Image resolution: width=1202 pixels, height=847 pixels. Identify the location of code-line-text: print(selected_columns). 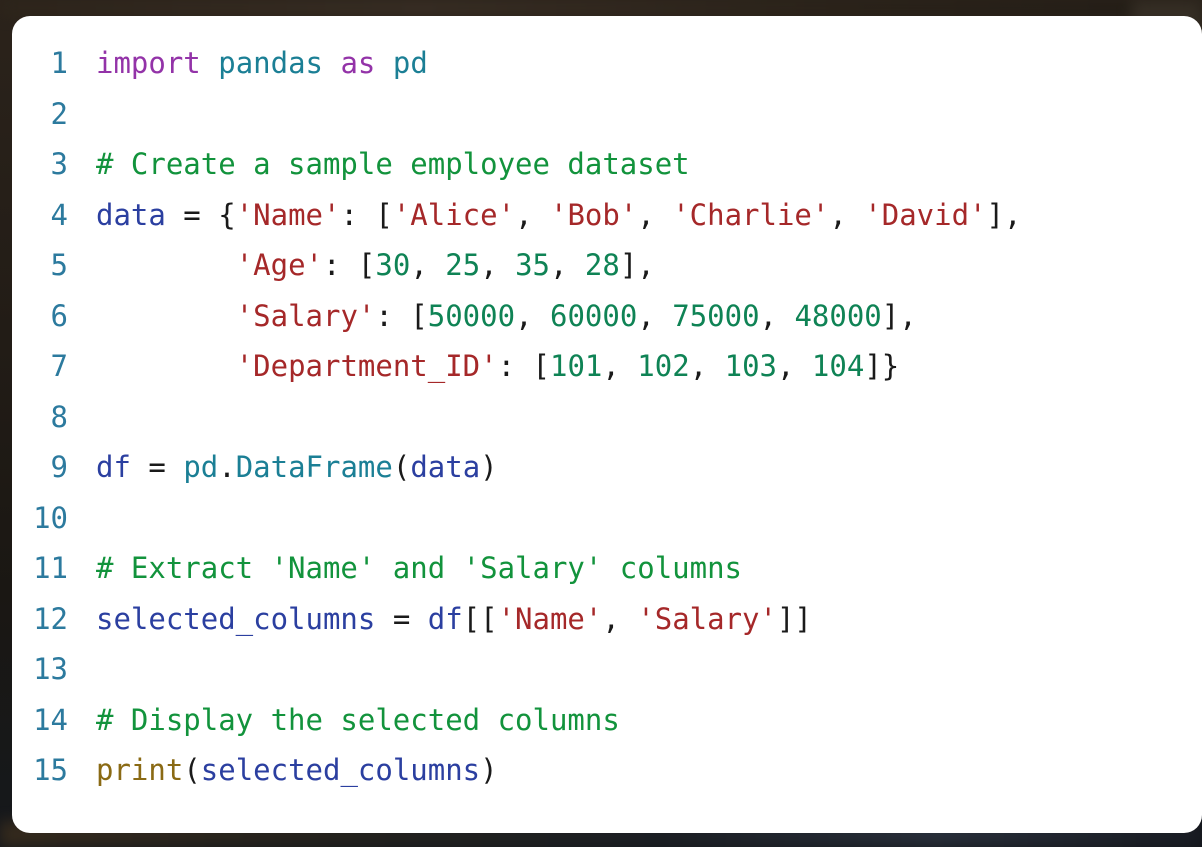
(297, 770).